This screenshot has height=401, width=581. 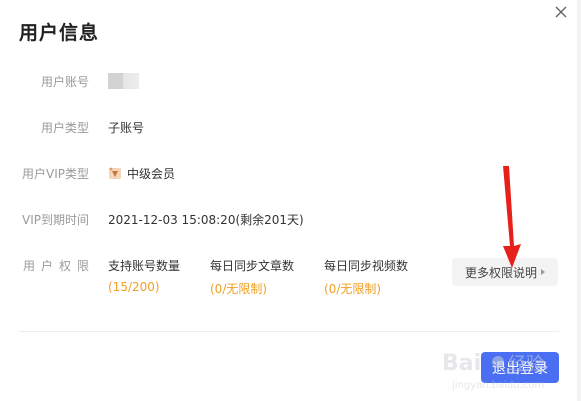 I want to click on user-type-label: 用户类型, so click(x=64, y=128).